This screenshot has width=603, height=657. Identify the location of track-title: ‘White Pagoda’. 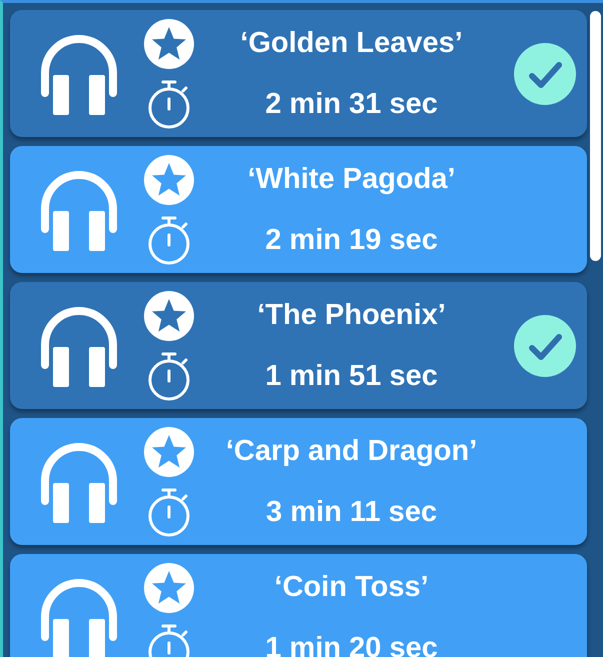
(352, 179).